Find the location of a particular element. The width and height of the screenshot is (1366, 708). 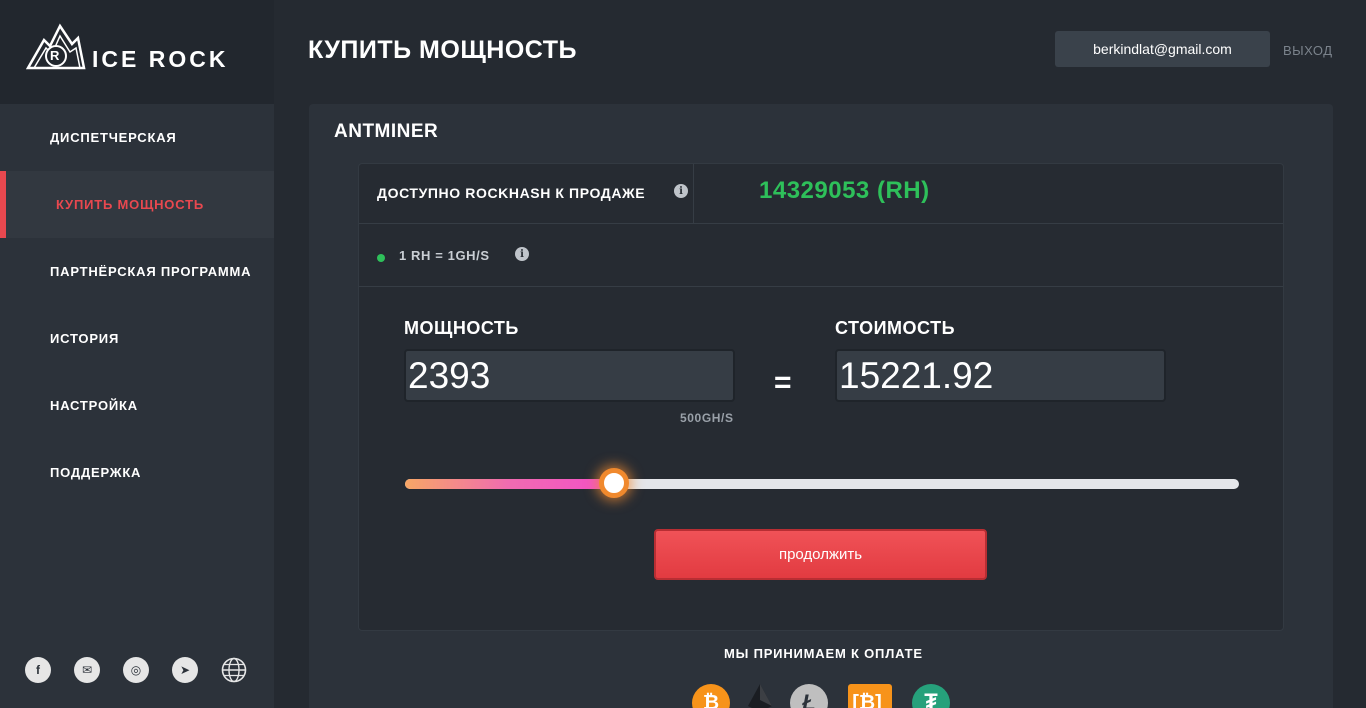

rate-label: 1 RH = 1GH/S is located at coordinates (444, 255).